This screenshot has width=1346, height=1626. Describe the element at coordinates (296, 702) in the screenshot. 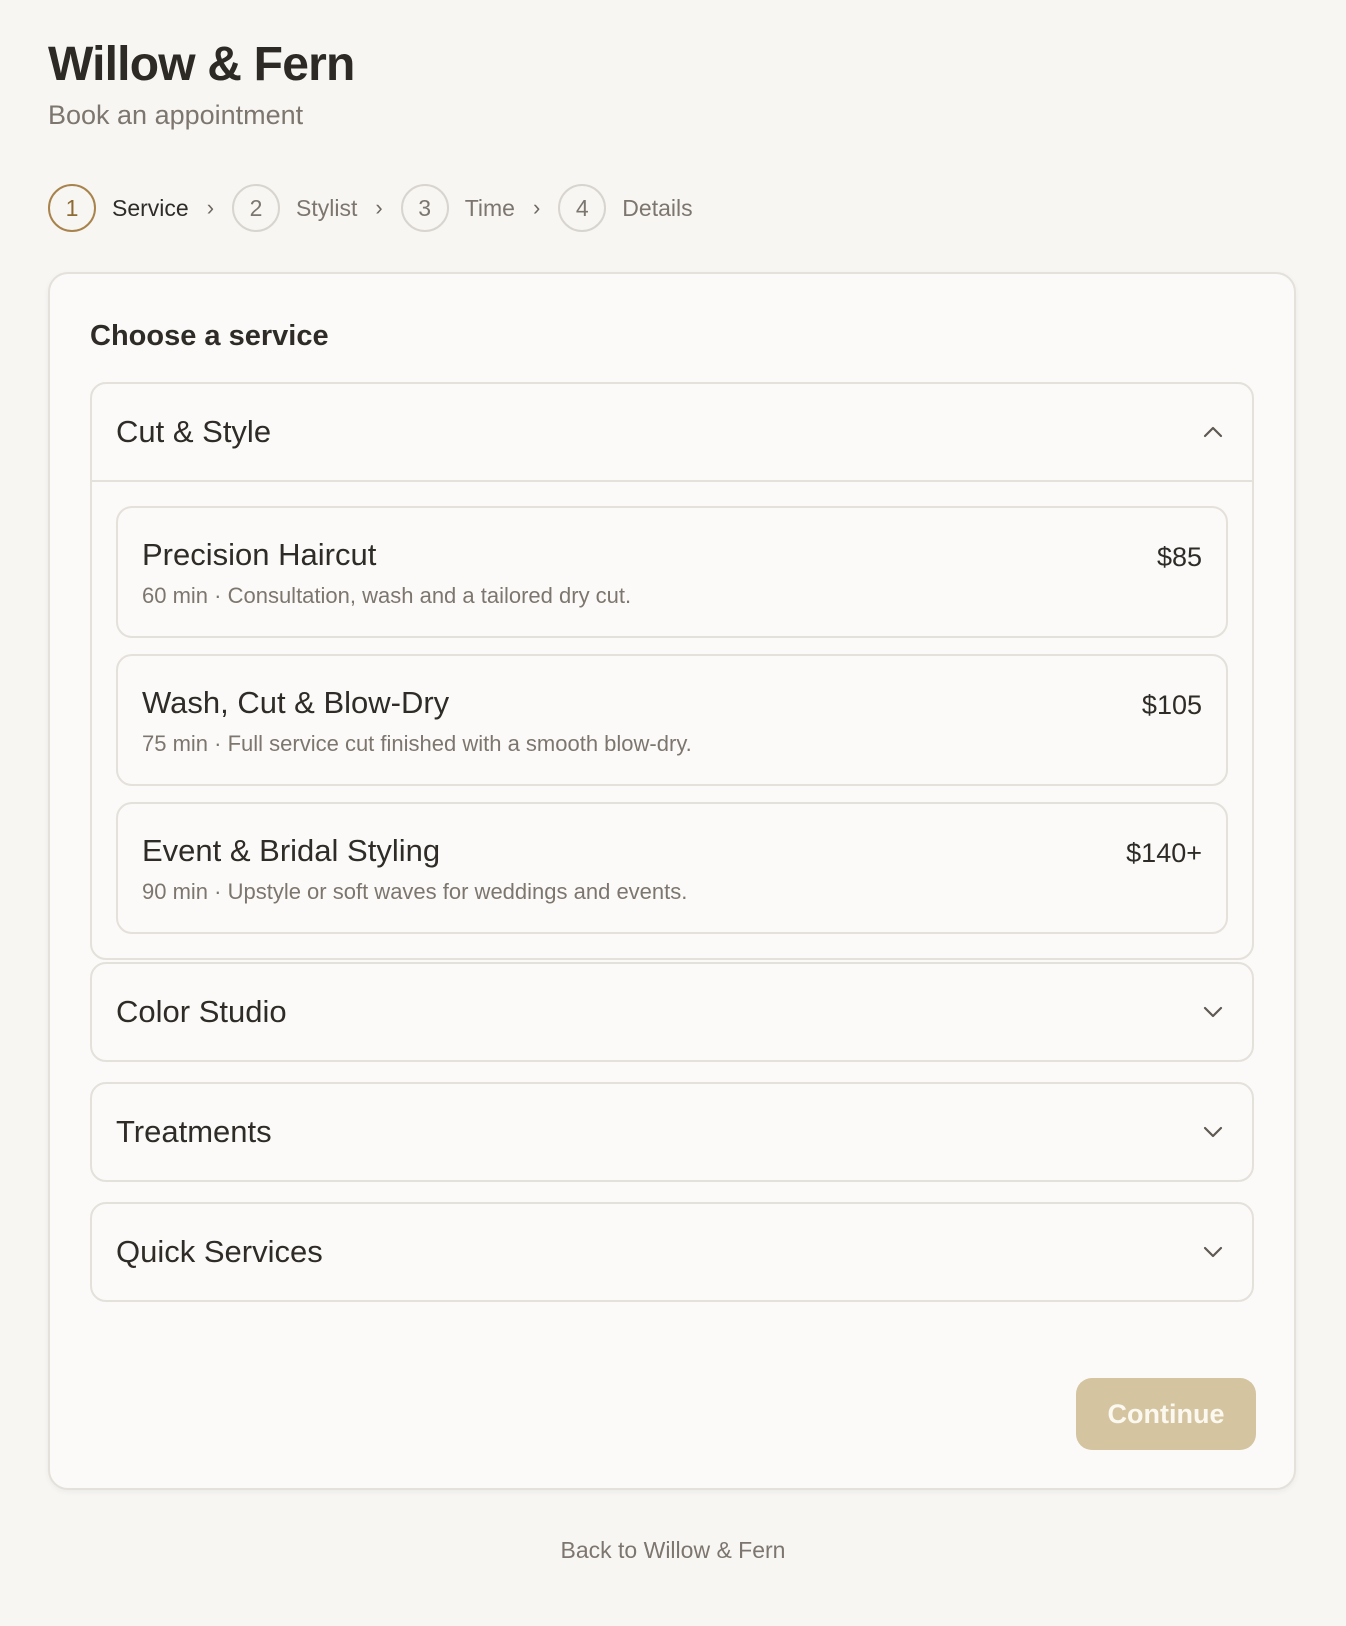

I see `service-name: Wash, Cut & Blow-Dry` at that location.